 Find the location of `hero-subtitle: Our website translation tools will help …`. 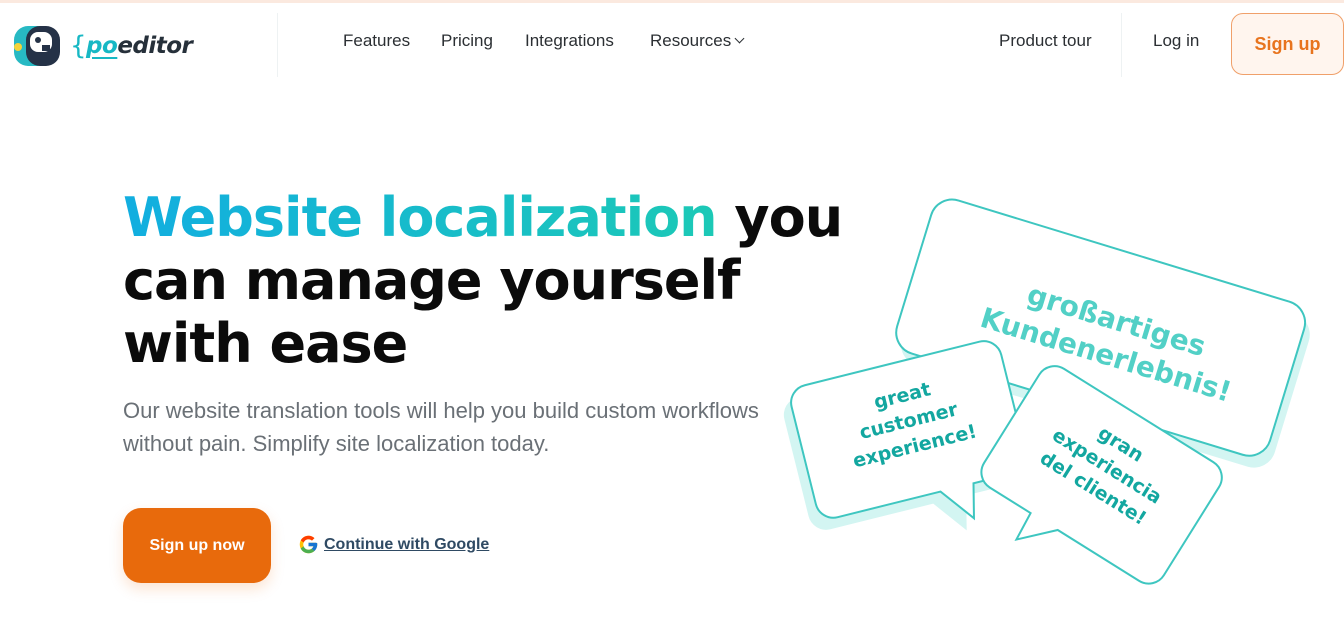

hero-subtitle: Our website translation tools will help … is located at coordinates (441, 427).